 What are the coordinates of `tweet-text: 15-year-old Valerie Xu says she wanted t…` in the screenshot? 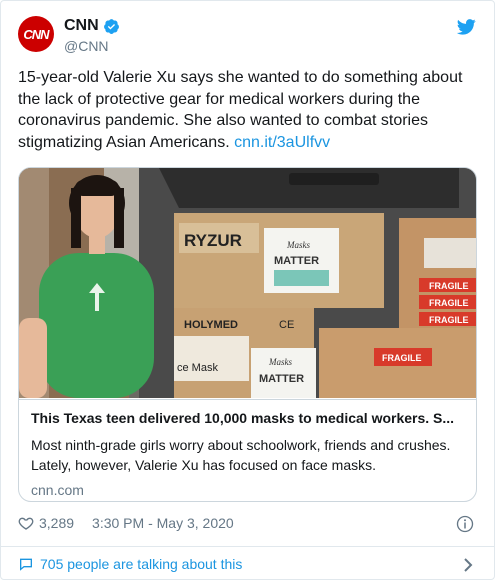 It's located at (245, 110).